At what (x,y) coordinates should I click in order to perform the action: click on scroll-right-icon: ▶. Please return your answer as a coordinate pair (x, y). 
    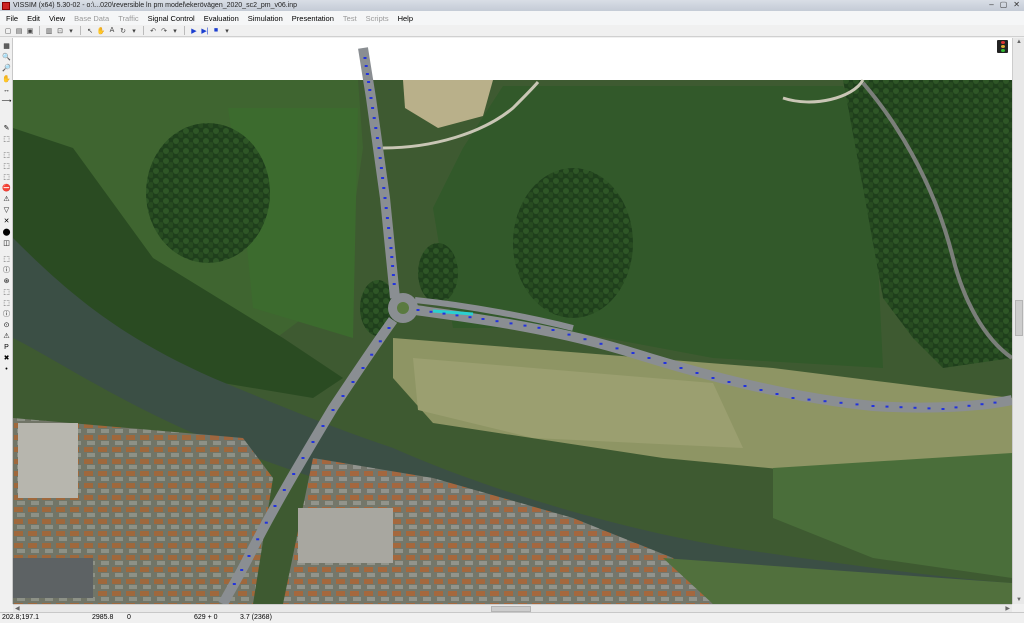
    Looking at the image, I should click on (1007, 608).